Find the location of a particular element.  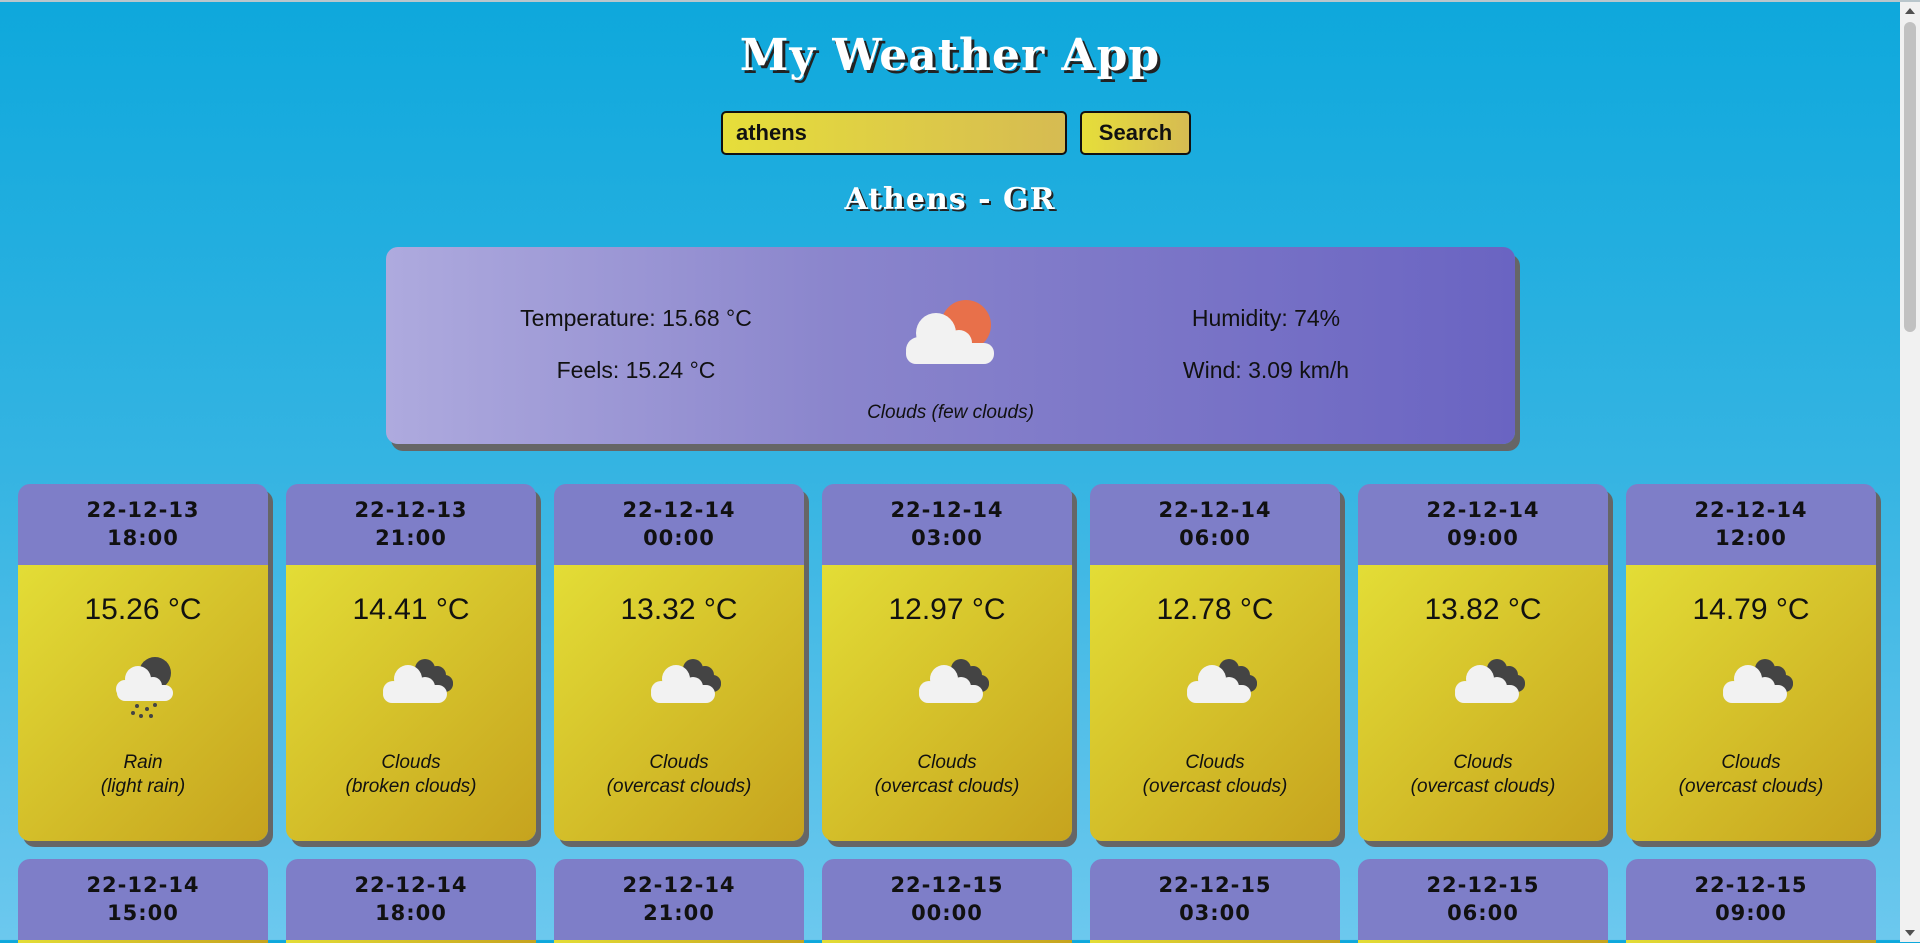

current-humidity: Humidity: 74% is located at coordinates (1266, 318).